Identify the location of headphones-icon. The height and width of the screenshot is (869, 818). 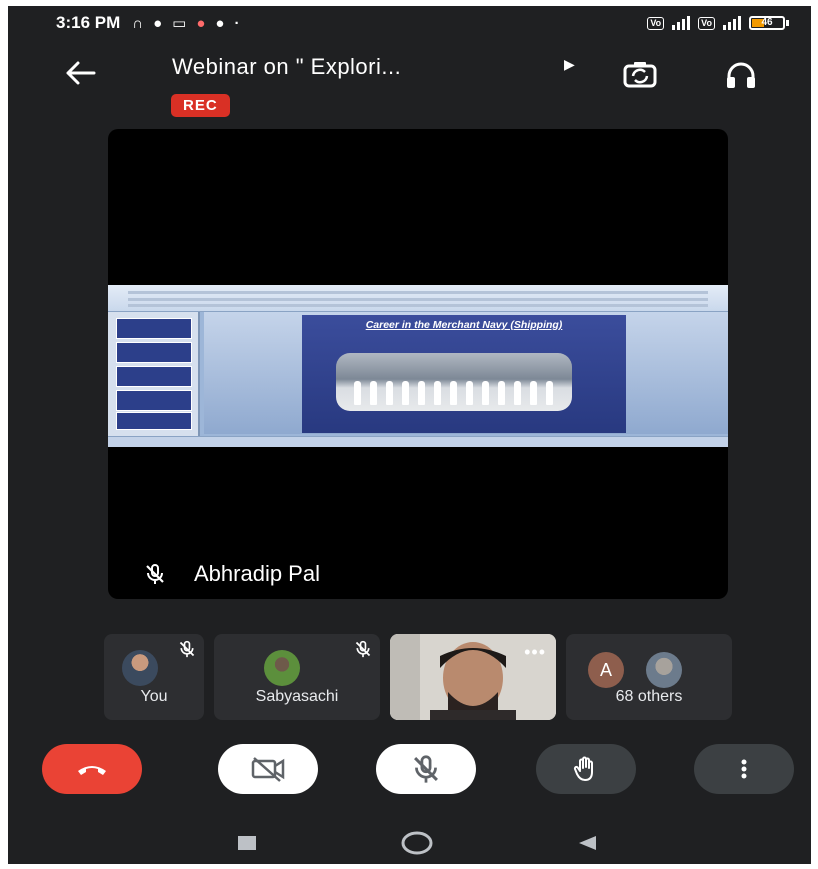
(741, 75).